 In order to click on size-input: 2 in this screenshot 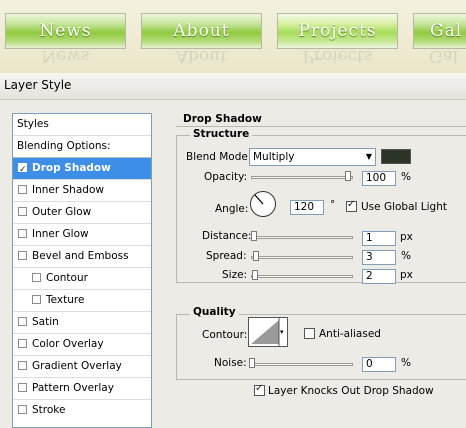, I will do `click(379, 276)`.